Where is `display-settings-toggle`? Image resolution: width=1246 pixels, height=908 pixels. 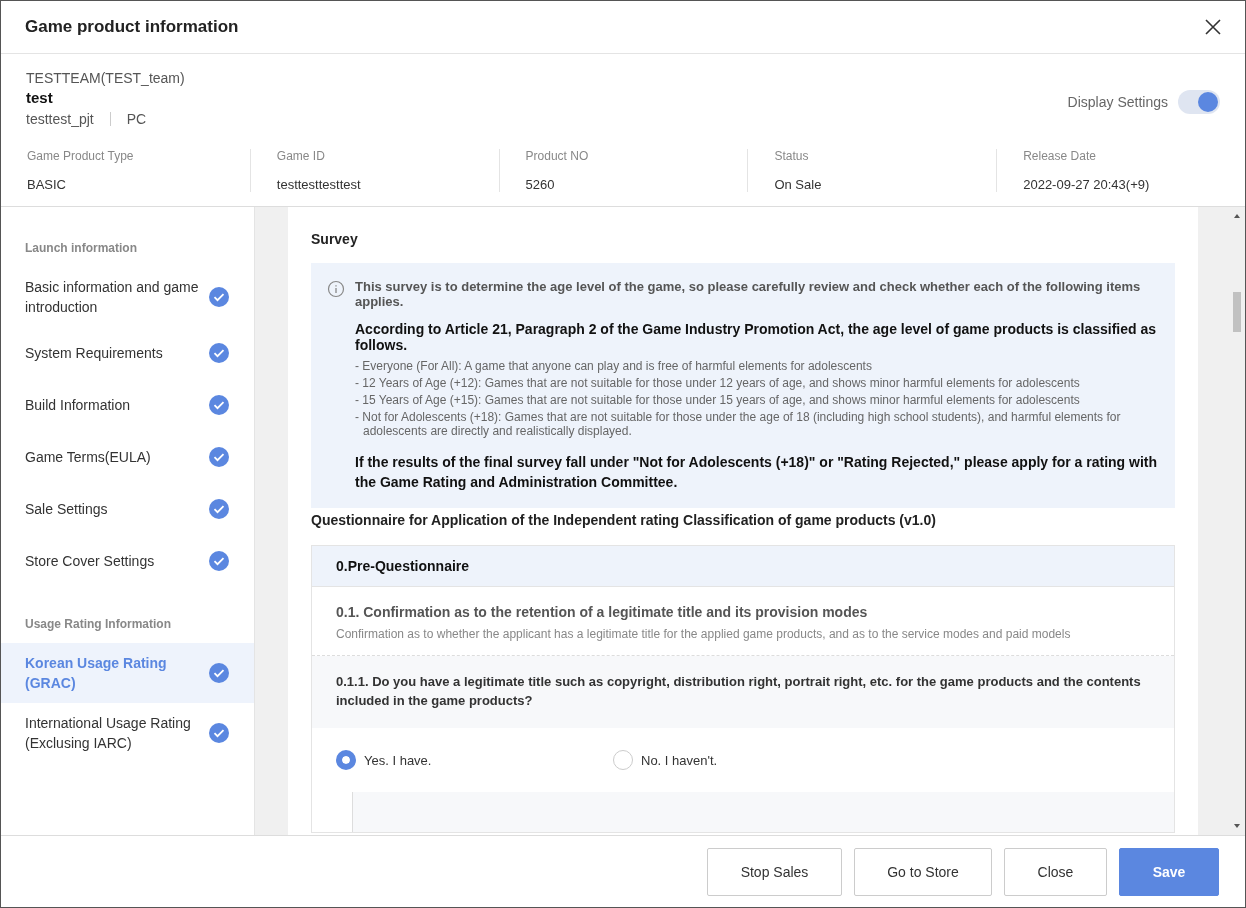 display-settings-toggle is located at coordinates (1199, 102).